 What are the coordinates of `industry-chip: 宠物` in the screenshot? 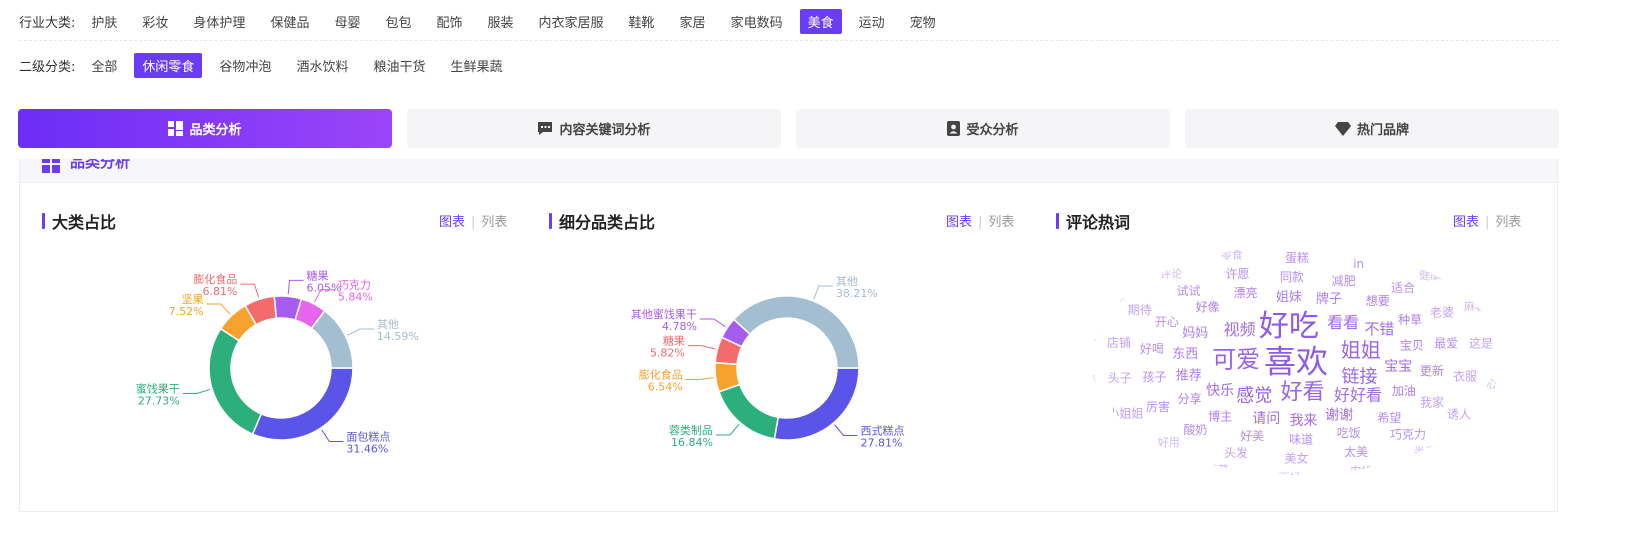 It's located at (923, 21).